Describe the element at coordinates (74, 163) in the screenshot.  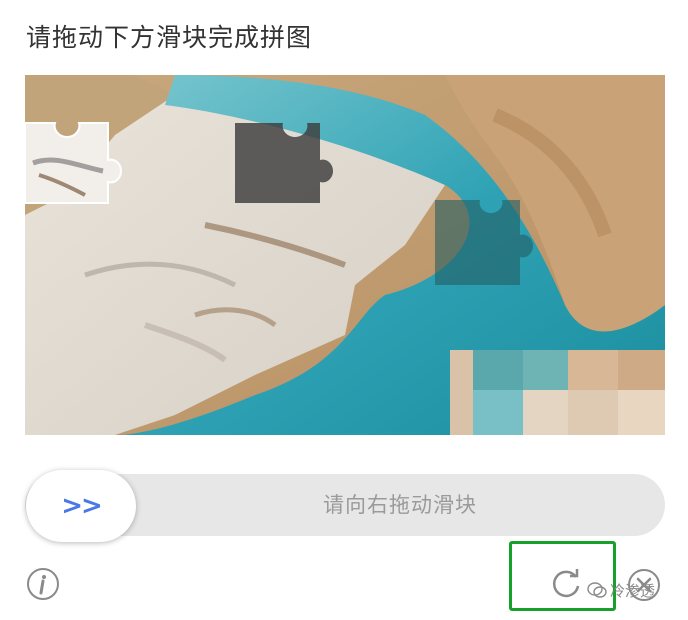
I see `puzzle-piece` at that location.